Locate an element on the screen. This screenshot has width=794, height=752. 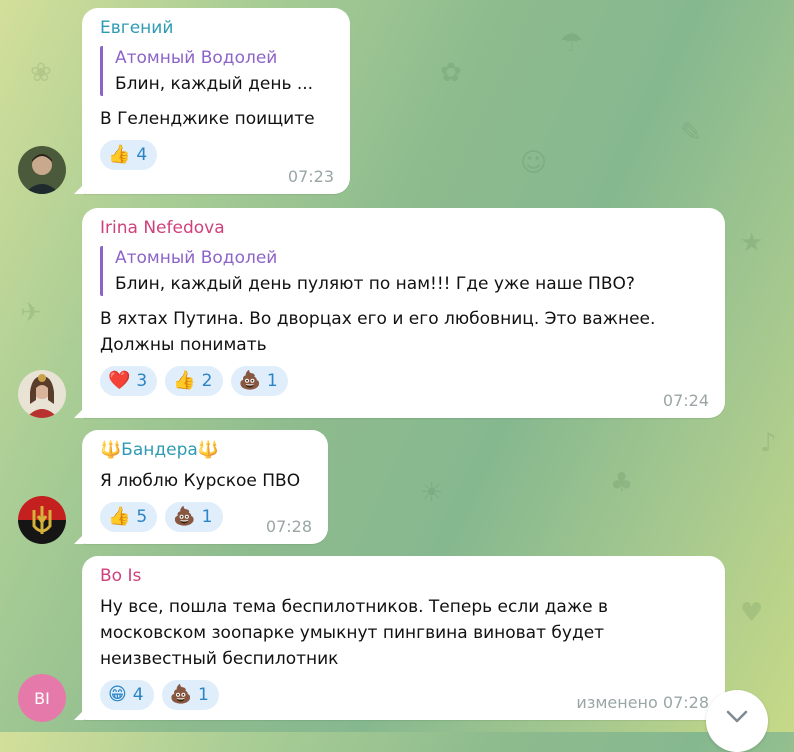
reaction-count: 5 is located at coordinates (142, 517).